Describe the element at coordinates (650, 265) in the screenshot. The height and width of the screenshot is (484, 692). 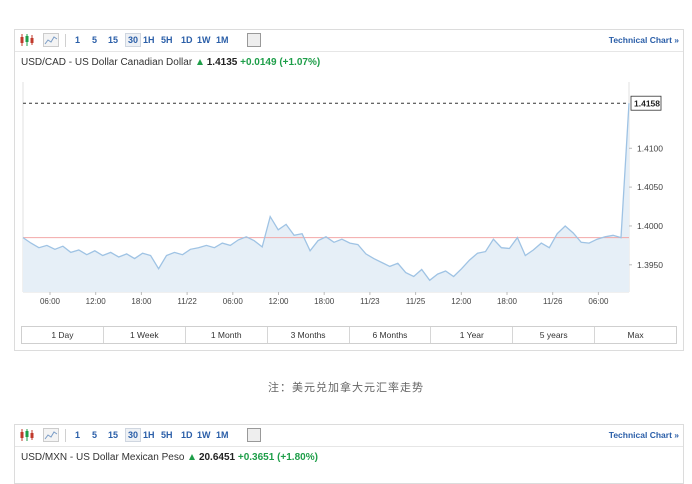
I see `y-tick-label: 1.3950` at that location.